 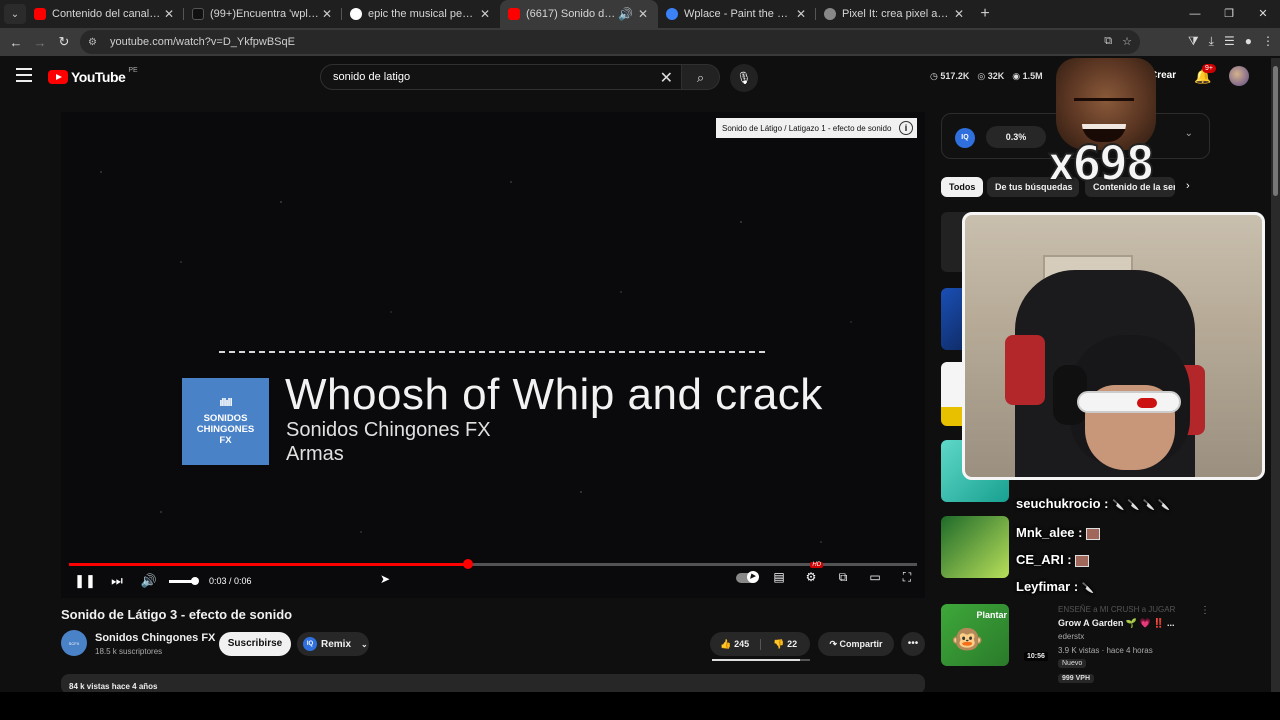 I want to click on download-icon: ⤓, so click(x=1211, y=41).